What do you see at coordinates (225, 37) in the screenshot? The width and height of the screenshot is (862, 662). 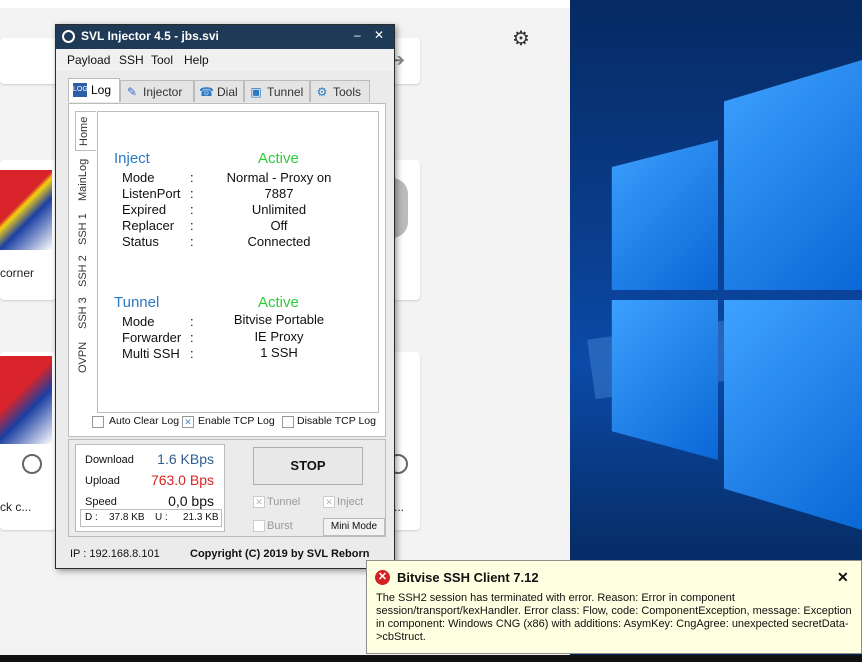 I see `title-bar: SVL Injector 4.5 - jbs.svi – ✕` at bounding box center [225, 37].